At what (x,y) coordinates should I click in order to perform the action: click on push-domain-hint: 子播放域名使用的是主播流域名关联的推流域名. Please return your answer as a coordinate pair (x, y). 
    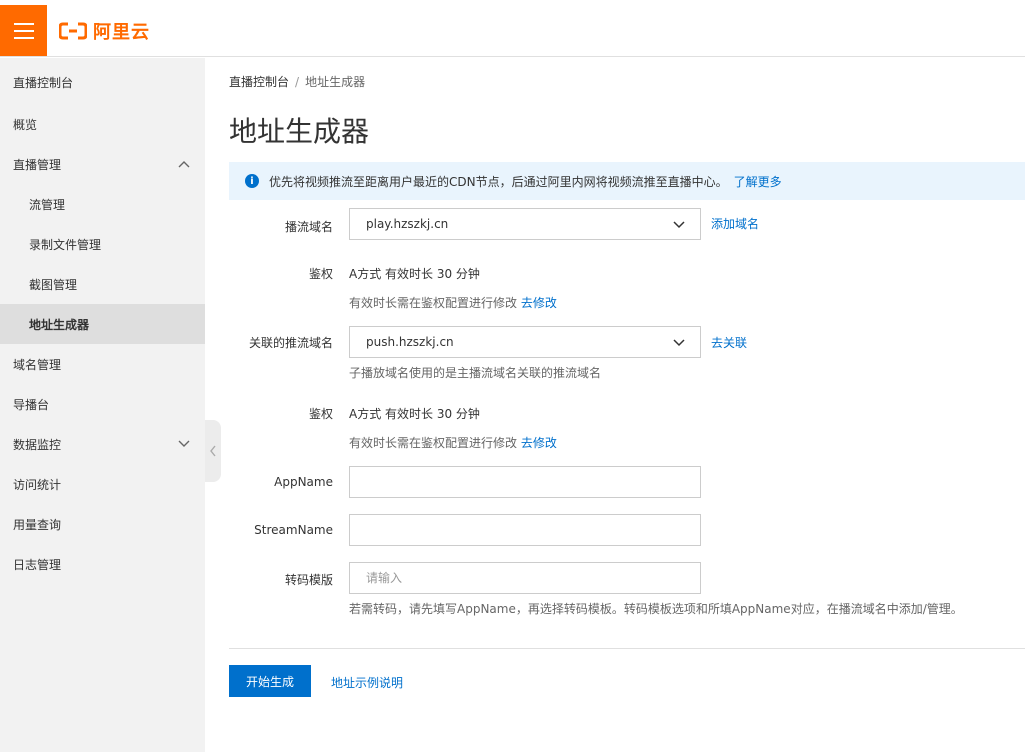
    Looking at the image, I should click on (475, 373).